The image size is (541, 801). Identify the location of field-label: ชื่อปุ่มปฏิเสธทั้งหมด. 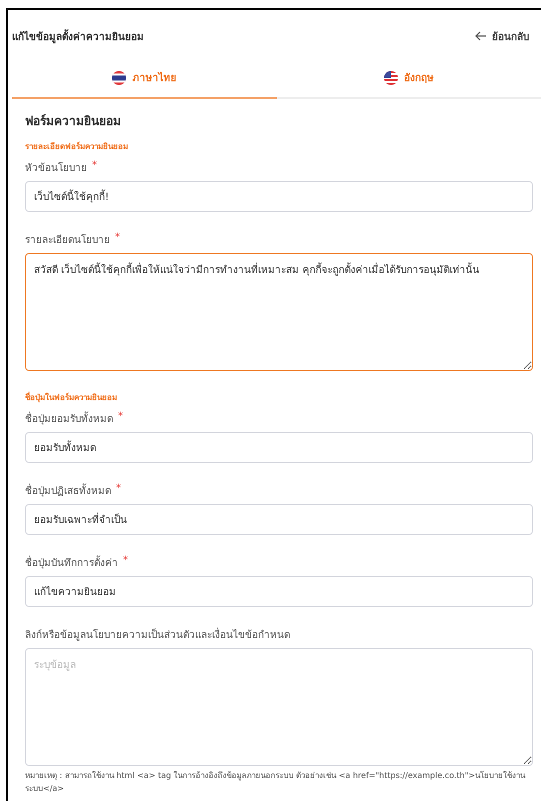
(68, 490).